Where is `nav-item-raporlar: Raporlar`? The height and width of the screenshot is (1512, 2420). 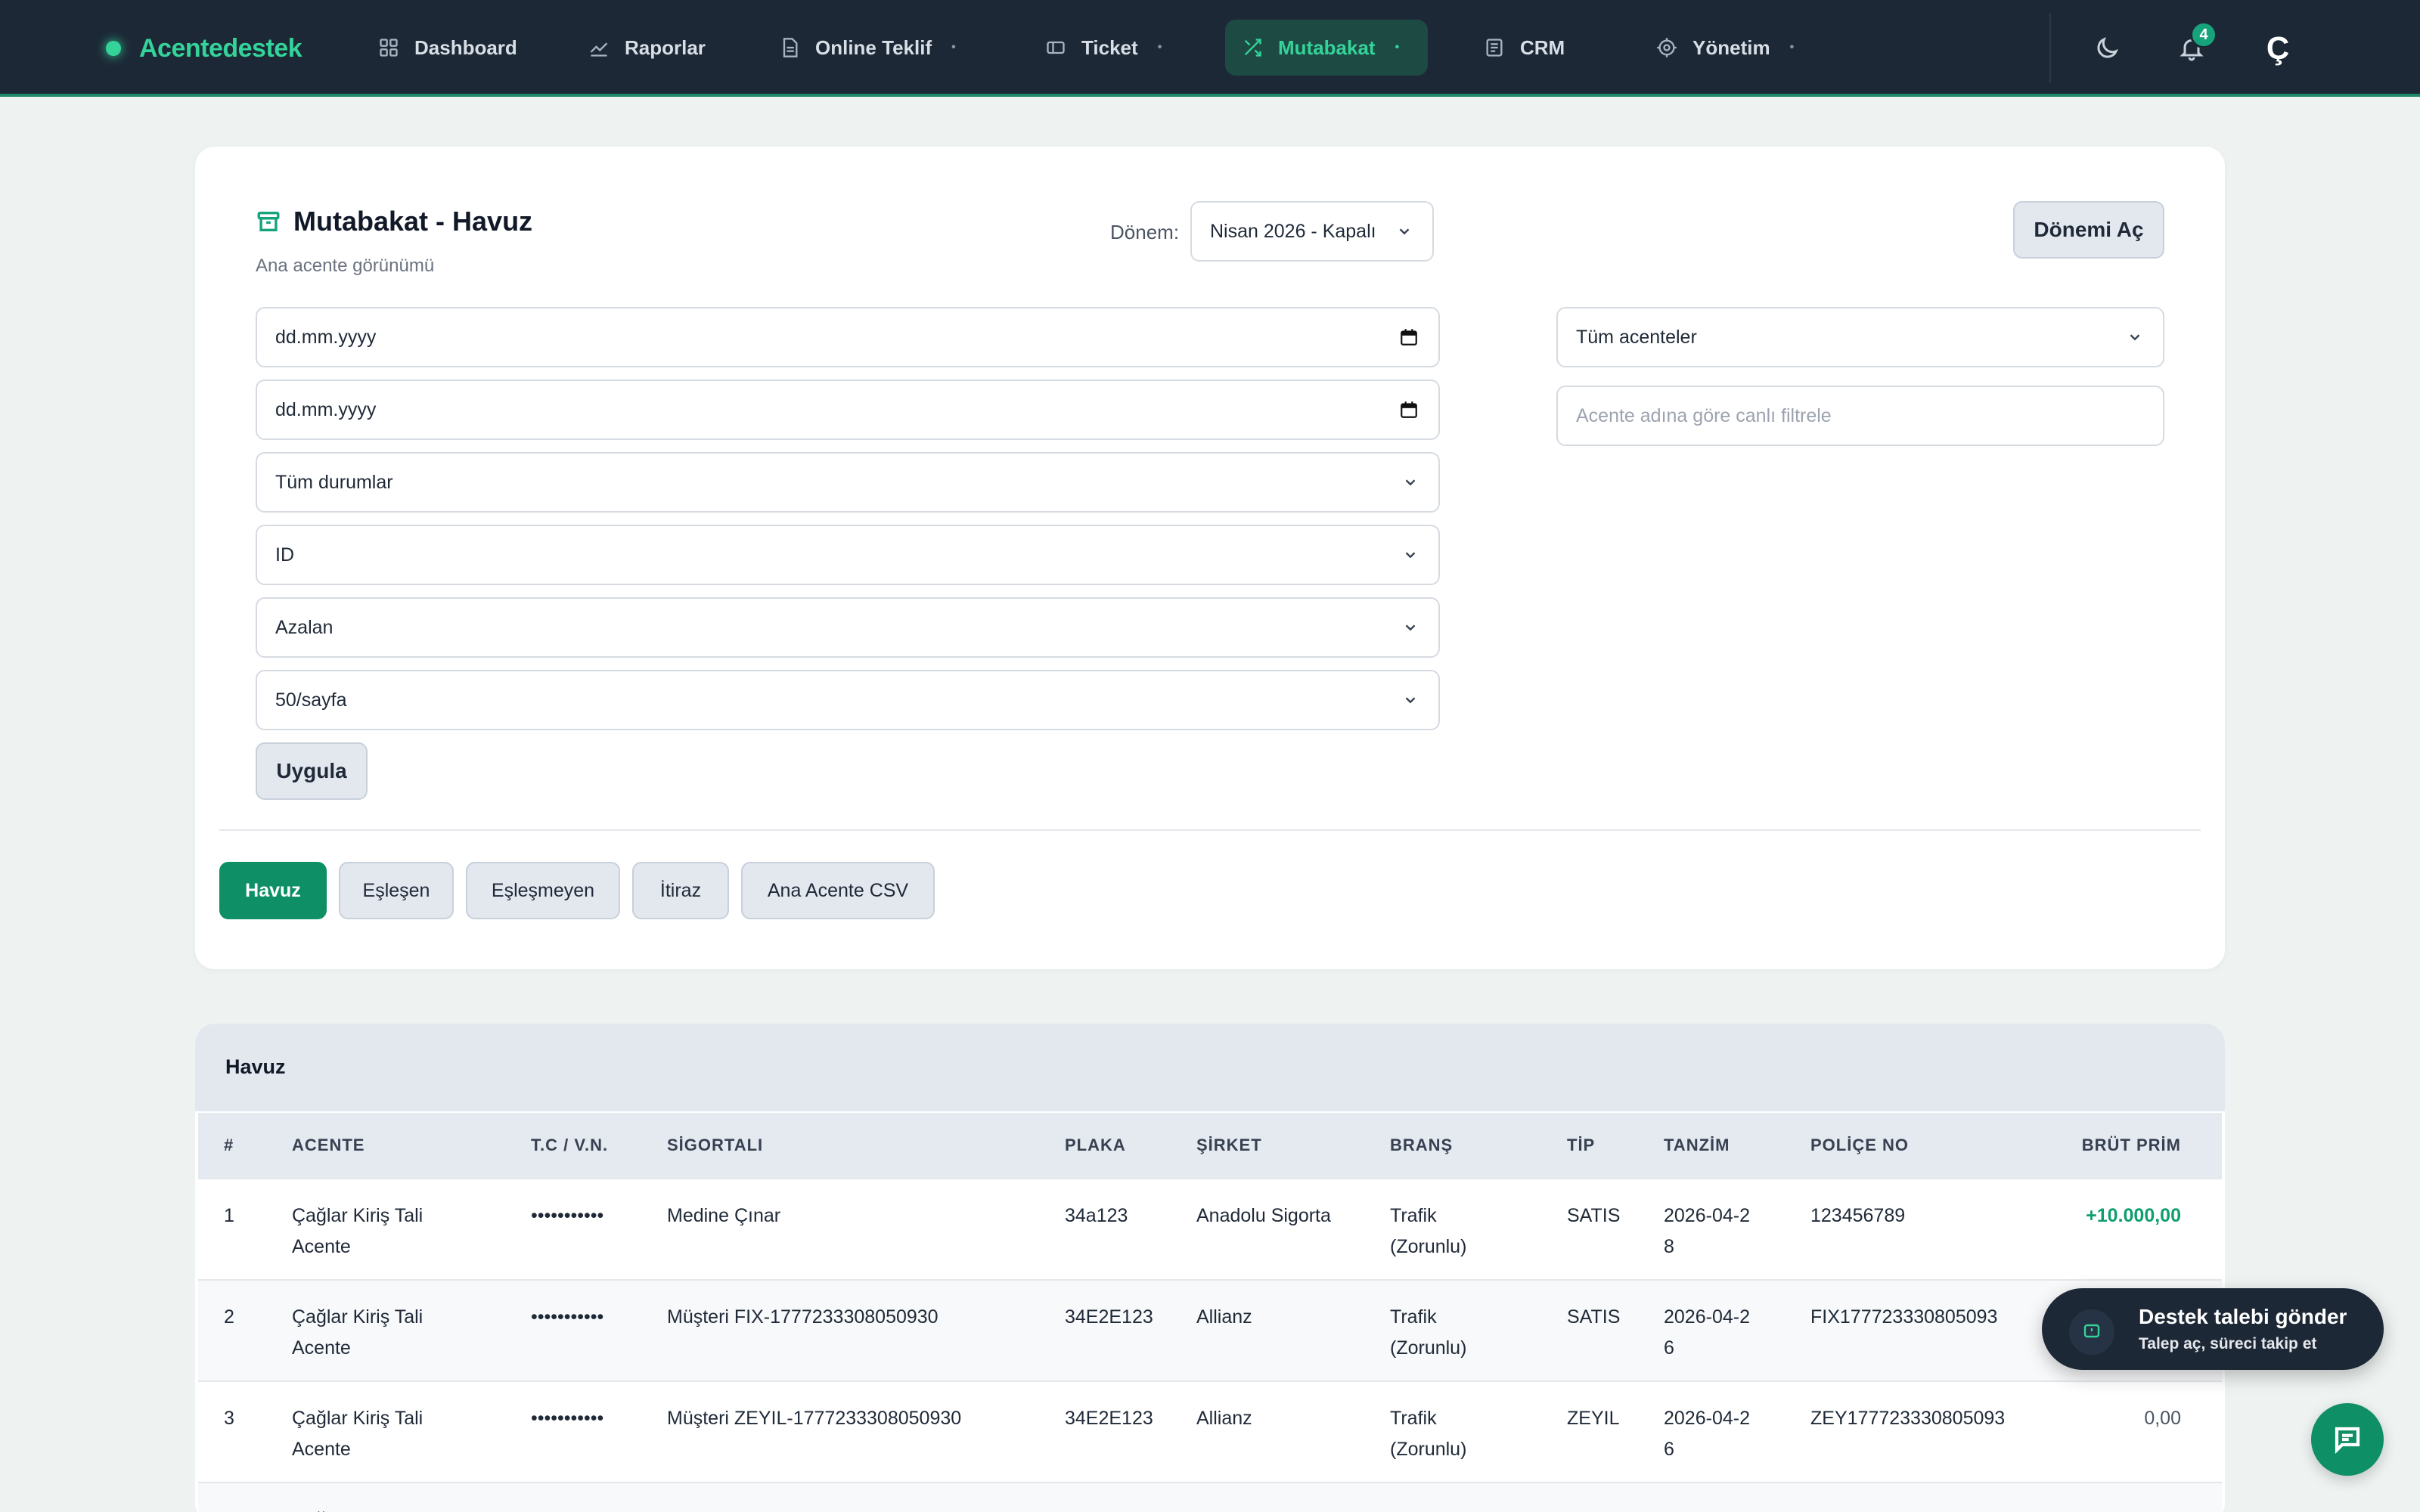 nav-item-raporlar: Raporlar is located at coordinates (647, 48).